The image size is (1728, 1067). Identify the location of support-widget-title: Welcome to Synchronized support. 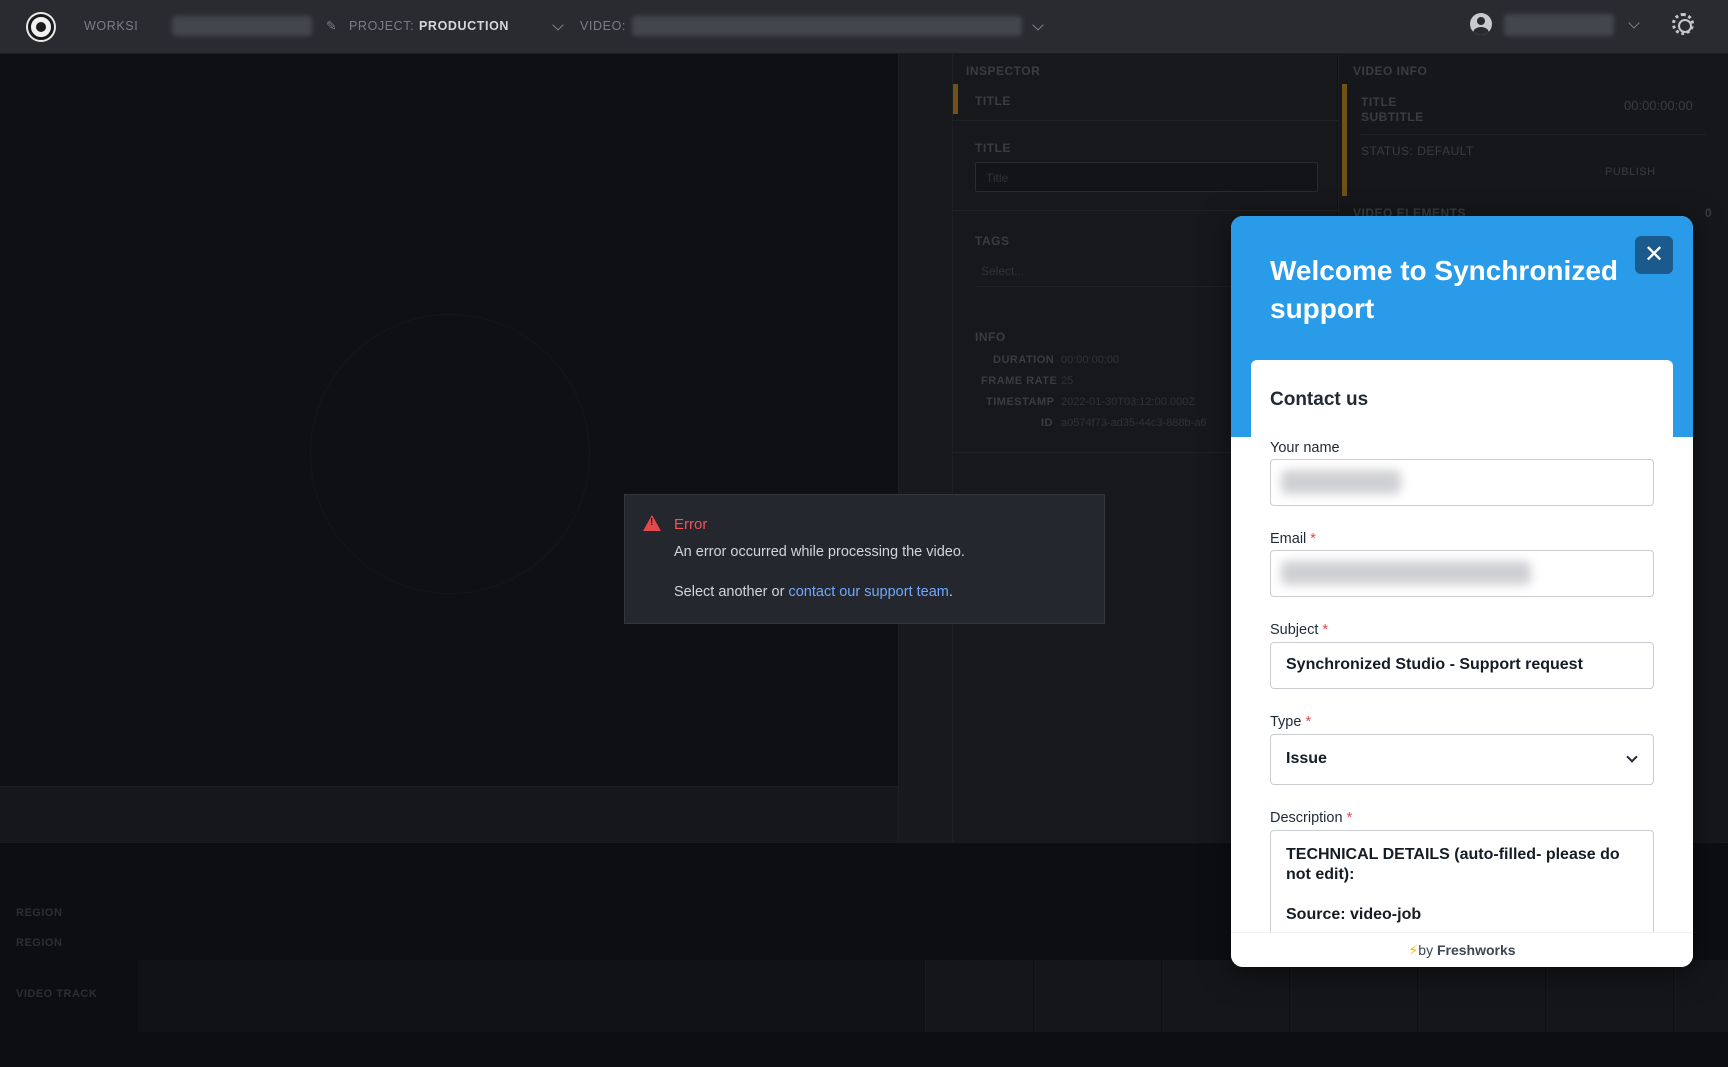
(1444, 289).